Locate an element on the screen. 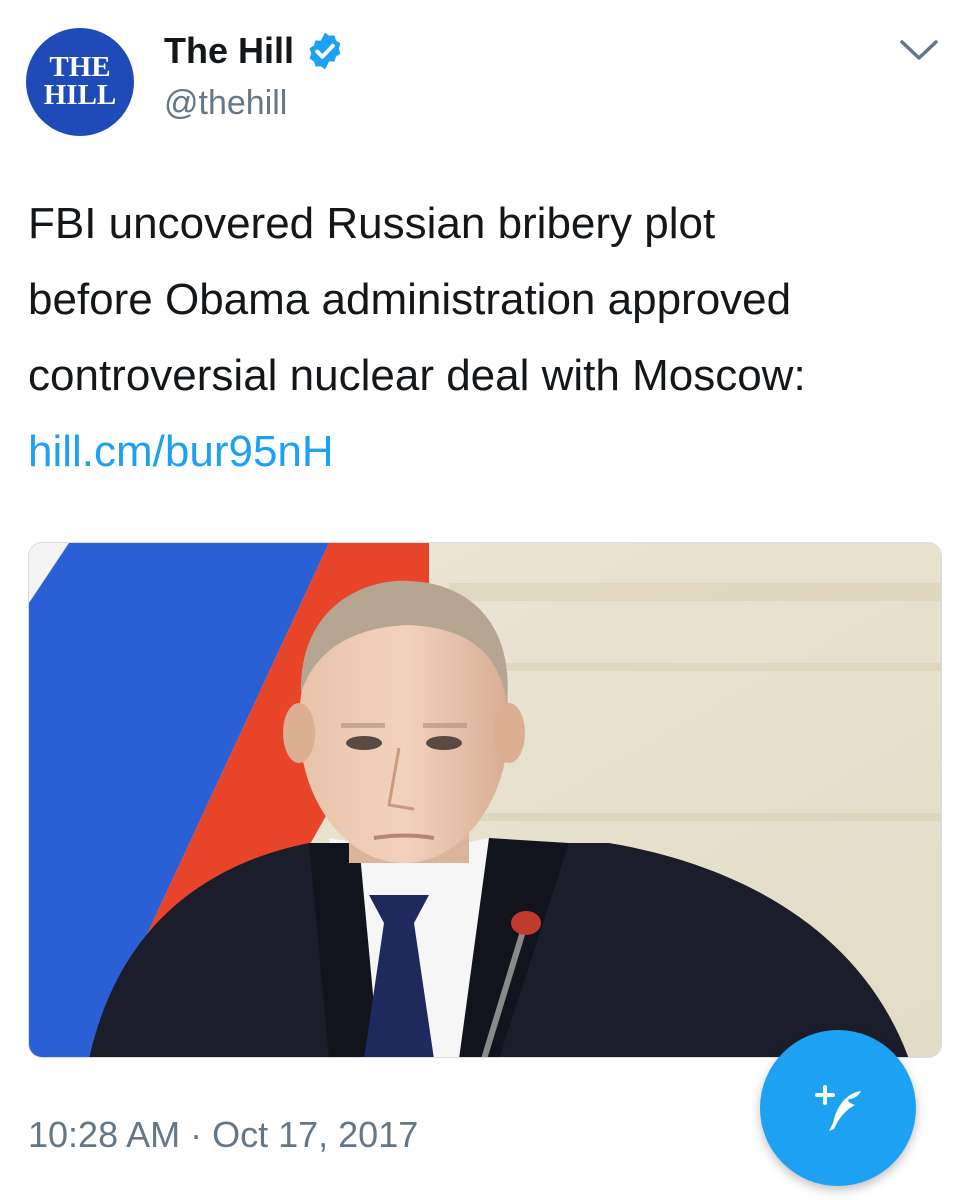  avatar-text-line2: HILL is located at coordinates (80, 95).